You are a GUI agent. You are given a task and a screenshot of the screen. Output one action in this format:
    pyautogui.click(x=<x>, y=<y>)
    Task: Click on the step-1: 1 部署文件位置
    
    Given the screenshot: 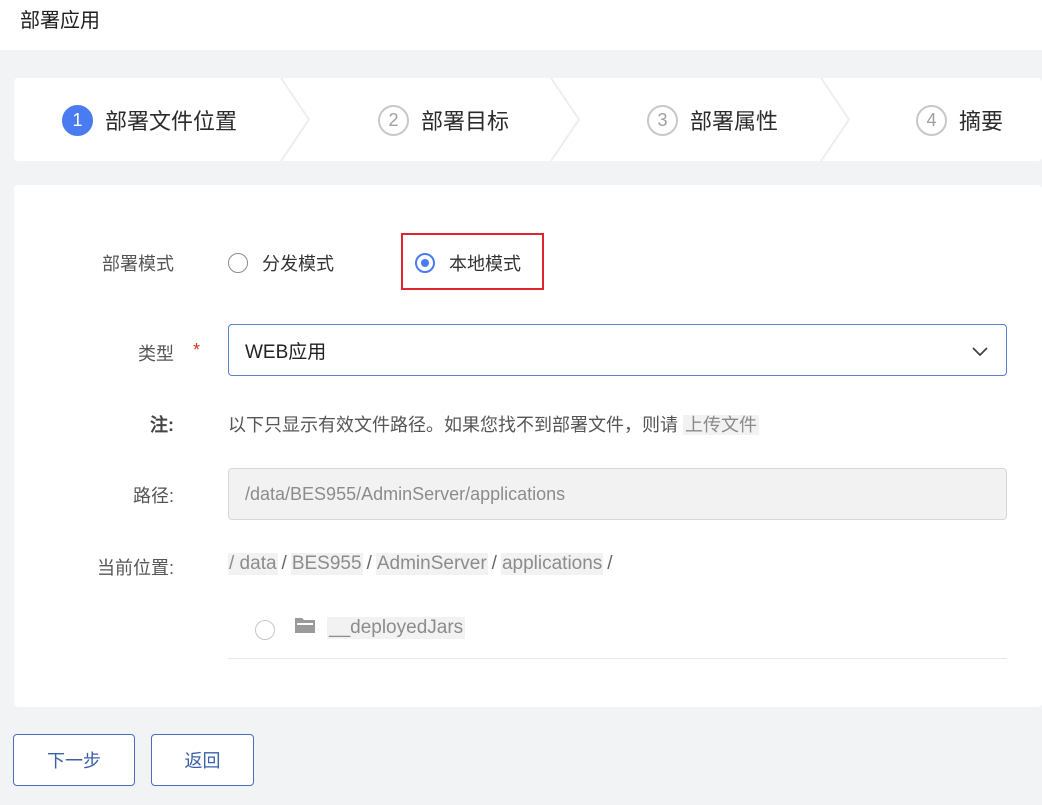 What is the action you would take?
    pyautogui.click(x=150, y=120)
    